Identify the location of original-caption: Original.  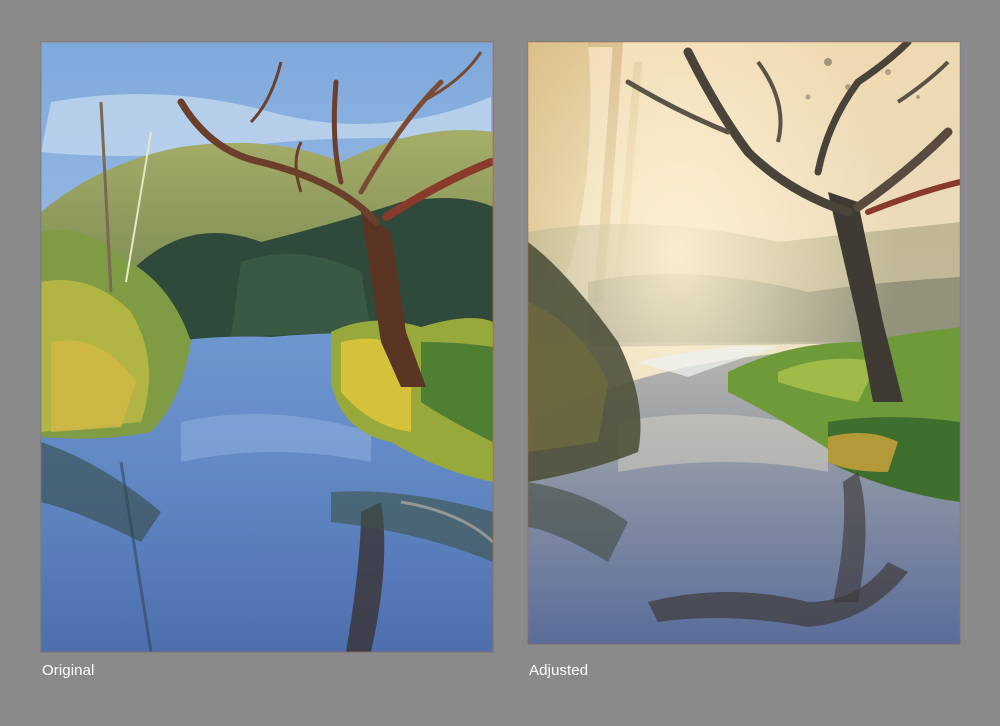
(68, 670).